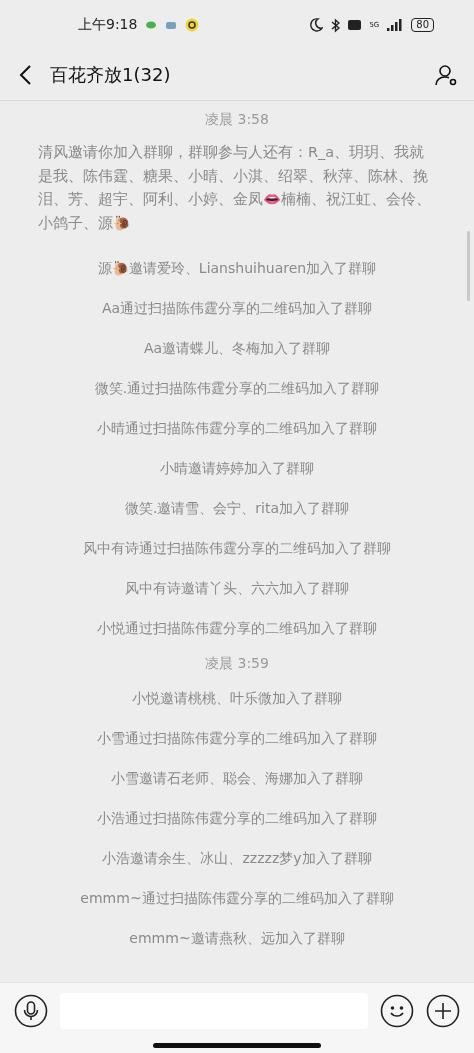 This screenshot has width=474, height=1053. I want to click on person-icon, so click(446, 75).